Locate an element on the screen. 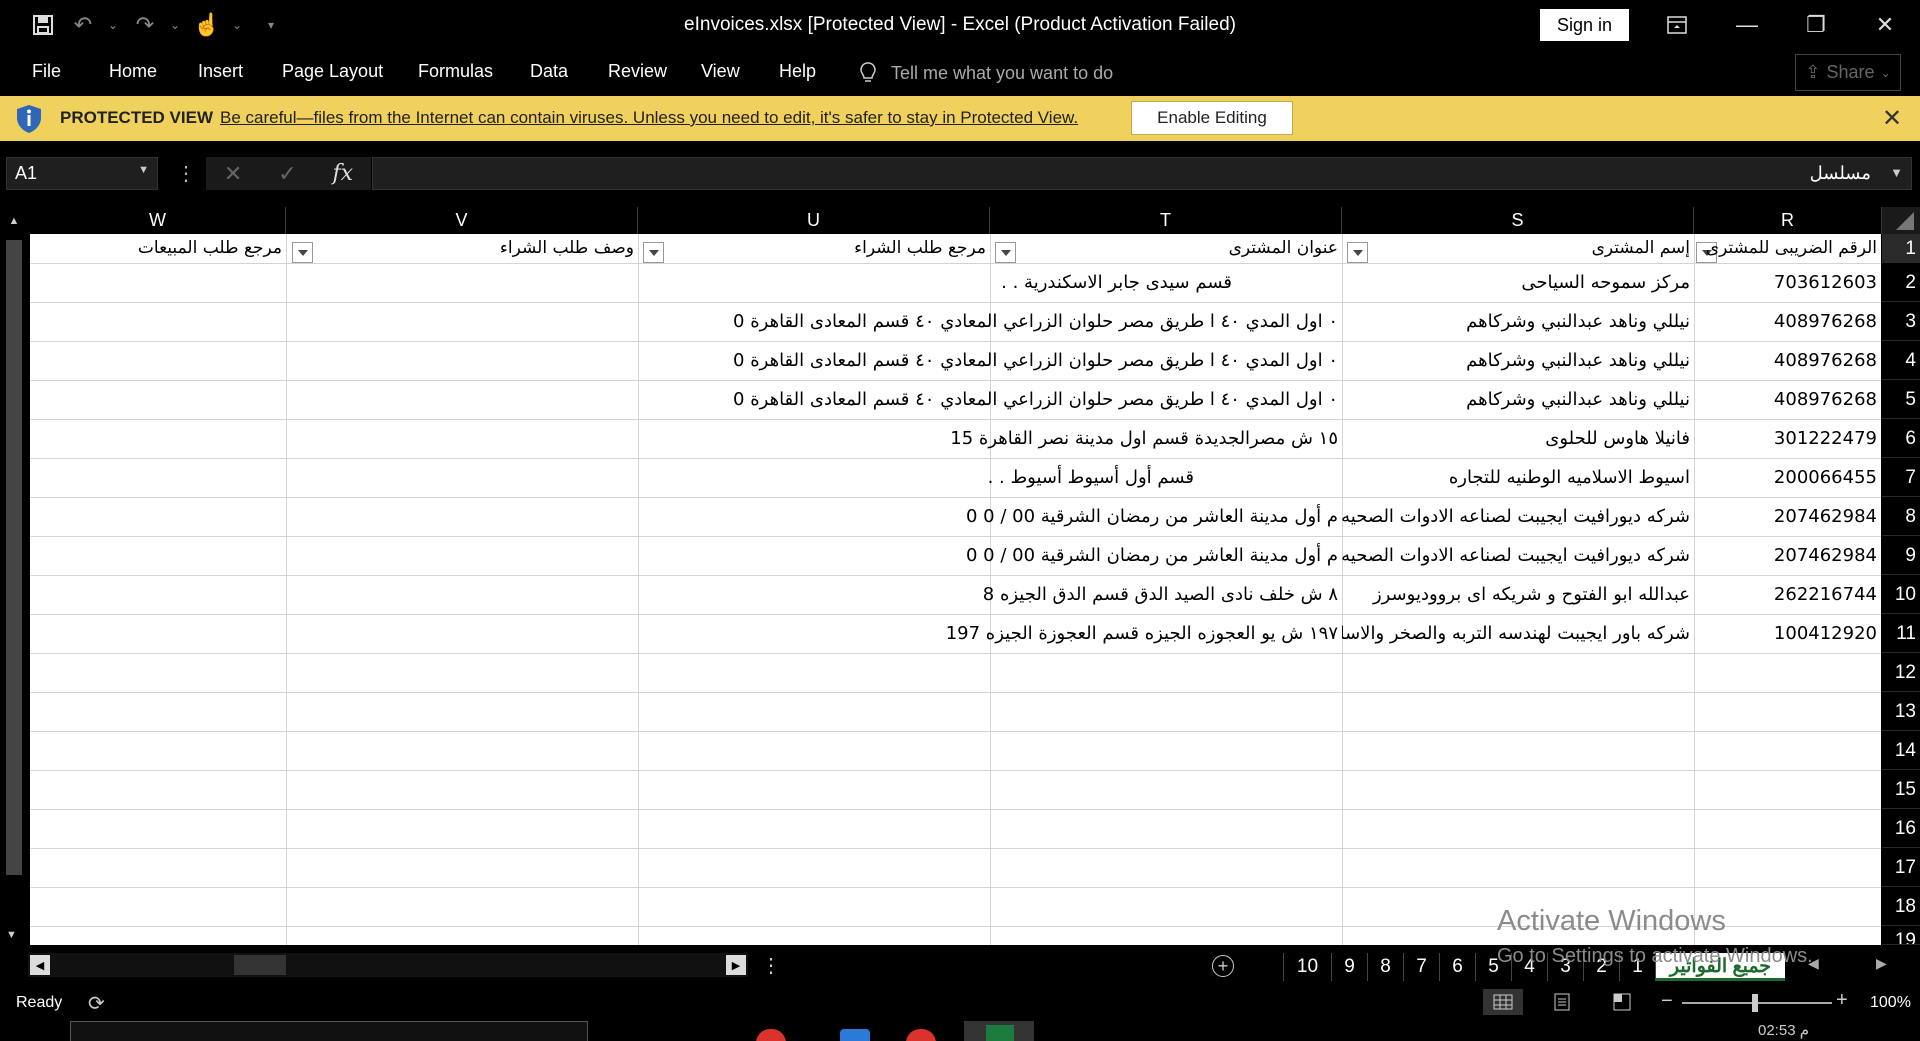 This screenshot has height=1041, width=1920. sheet-tab-6: 6 is located at coordinates (1457, 967).